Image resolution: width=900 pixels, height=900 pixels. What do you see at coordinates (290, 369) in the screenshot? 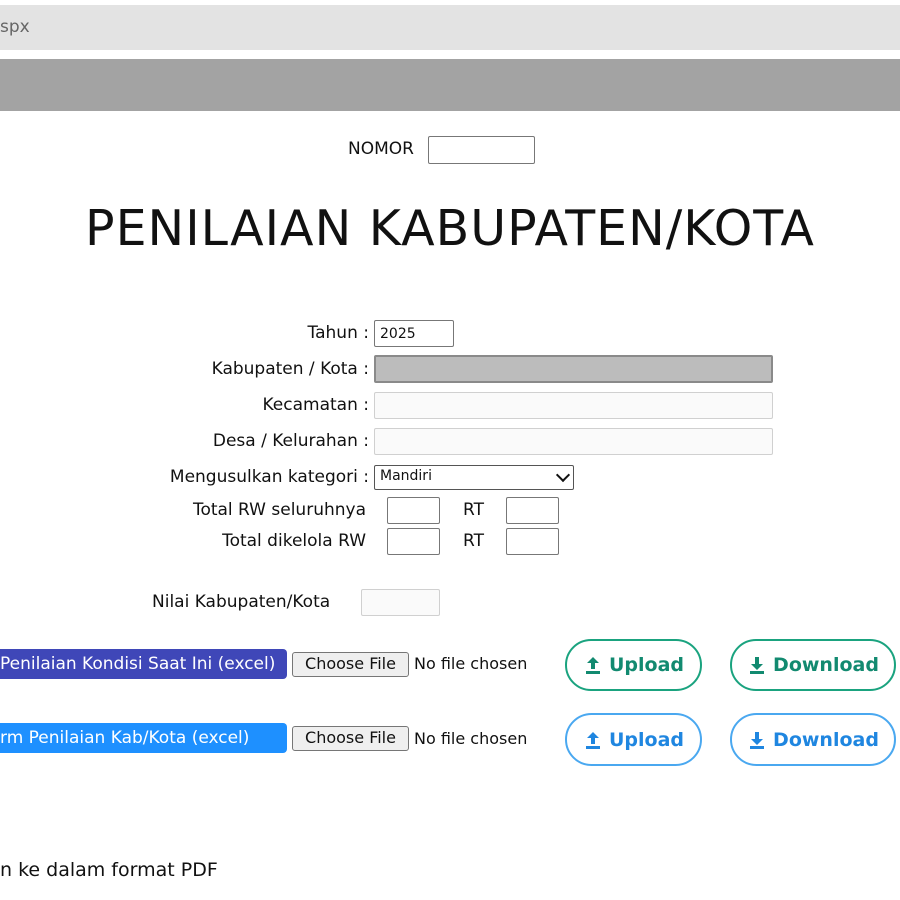
I see `kabupaten-label: Kabupaten / Kota :` at bounding box center [290, 369].